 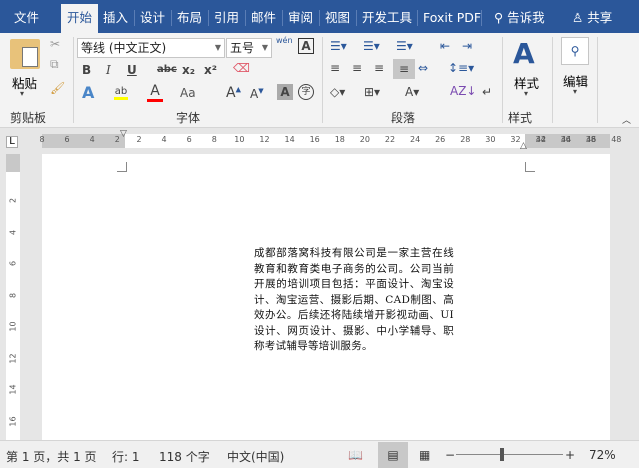 I want to click on tab-file: 文件, so click(x=26, y=18).